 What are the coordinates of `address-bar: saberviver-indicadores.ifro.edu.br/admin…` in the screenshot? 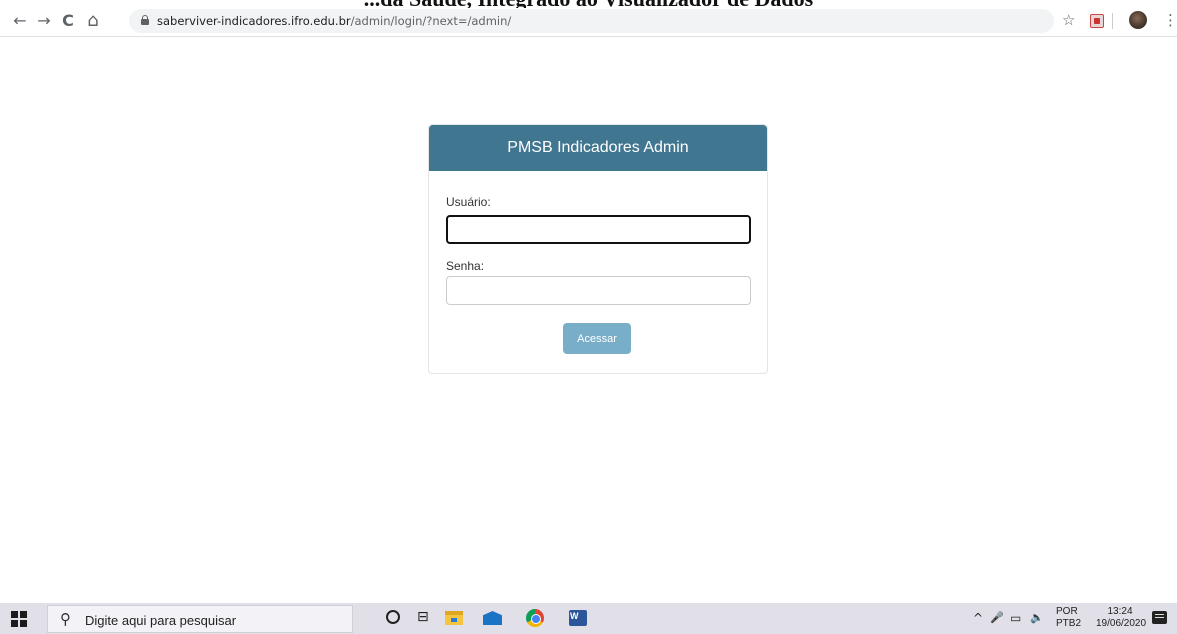 It's located at (591, 21).